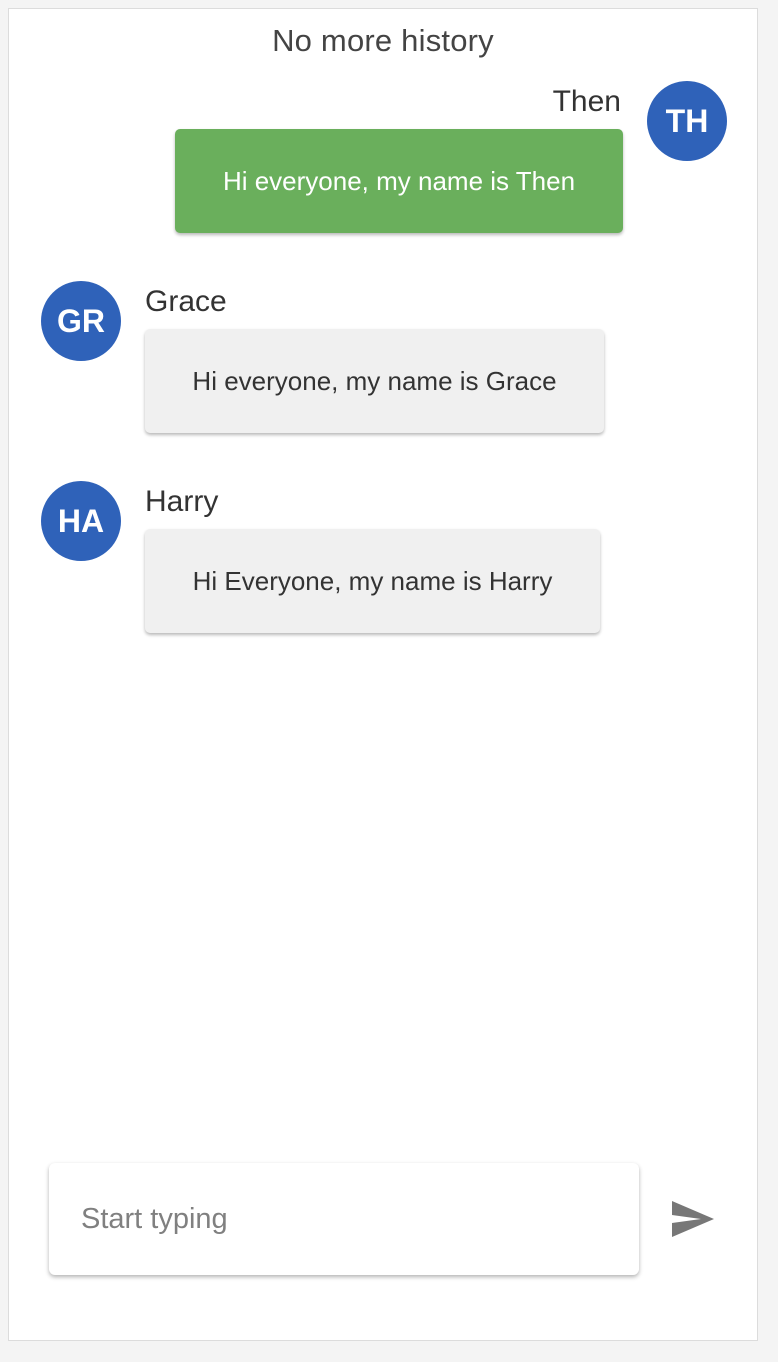 The height and width of the screenshot is (1362, 778). Describe the element at coordinates (374, 381) in the screenshot. I see `message-bubble-grace: Hi everyone, my name is Grace` at that location.